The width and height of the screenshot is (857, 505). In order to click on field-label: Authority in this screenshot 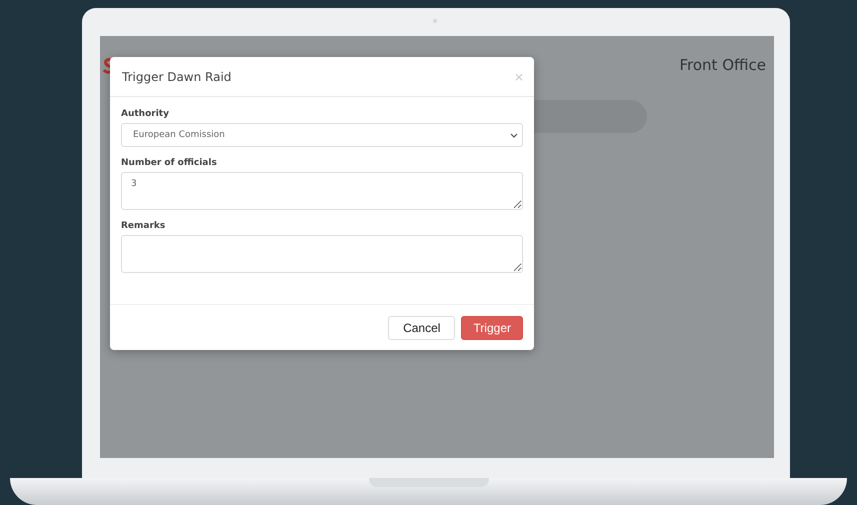, I will do `click(145, 114)`.